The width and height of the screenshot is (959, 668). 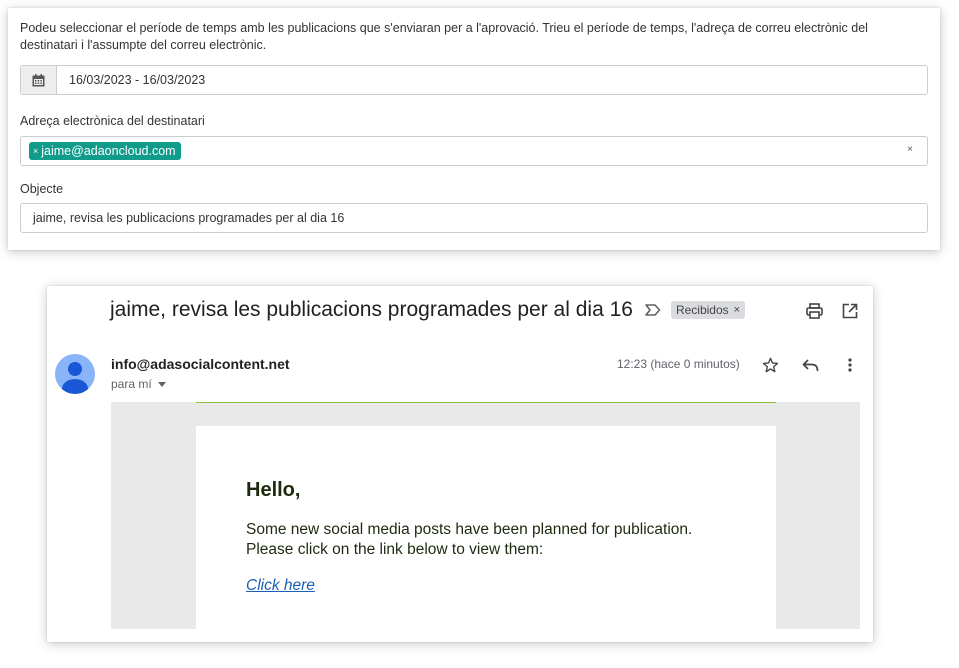 What do you see at coordinates (910, 149) in the screenshot?
I see `clear-recipients-icon: ×` at bounding box center [910, 149].